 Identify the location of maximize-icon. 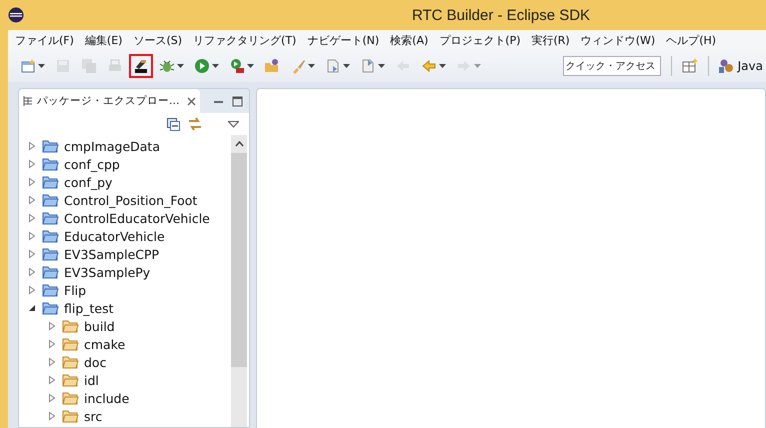
(237, 101).